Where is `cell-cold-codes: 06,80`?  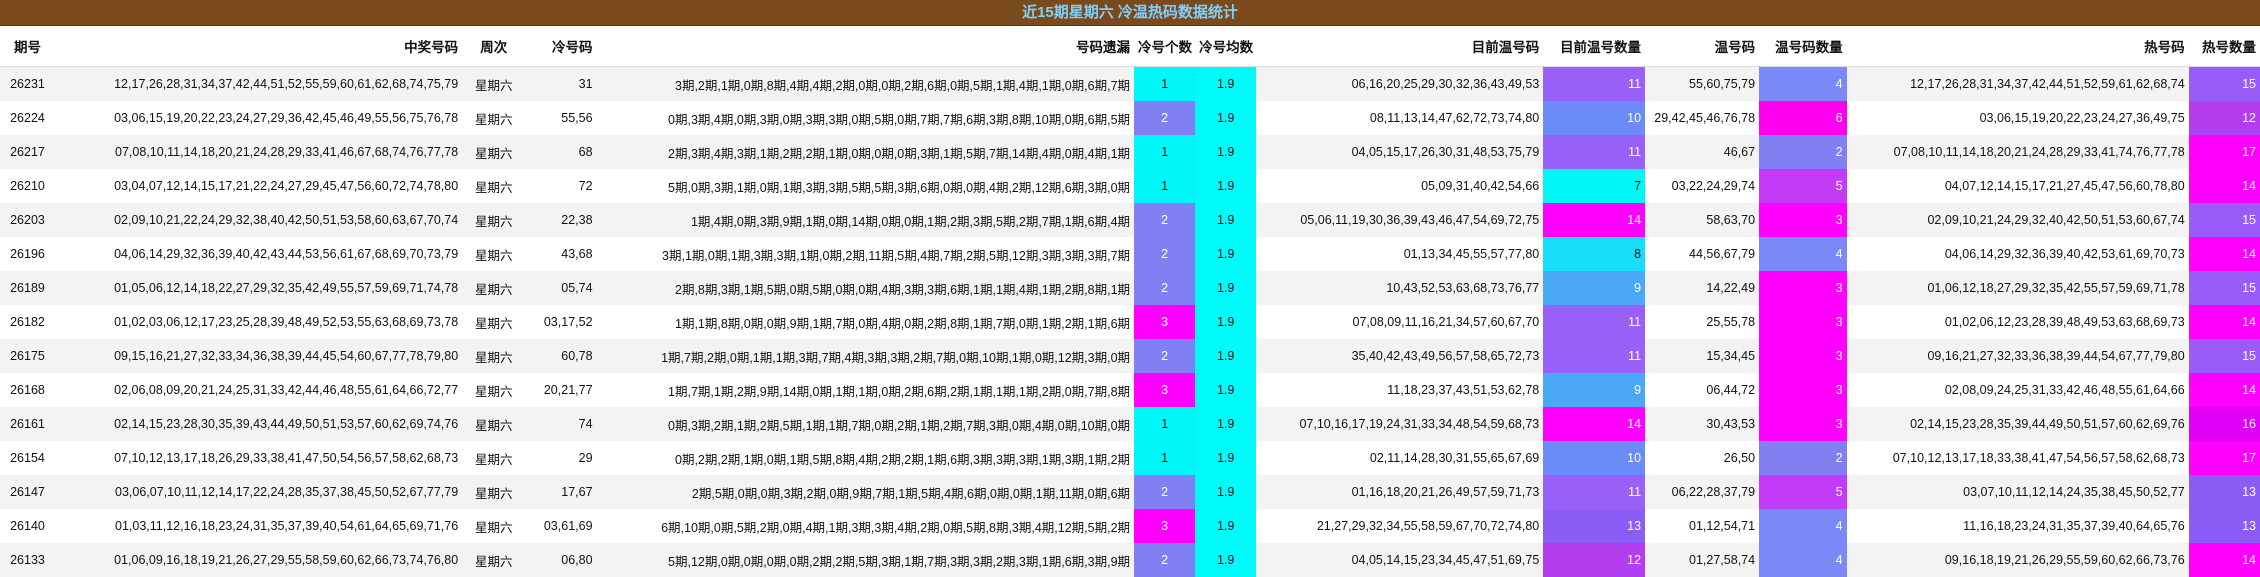
cell-cold-codes: 06,80 is located at coordinates (560, 560).